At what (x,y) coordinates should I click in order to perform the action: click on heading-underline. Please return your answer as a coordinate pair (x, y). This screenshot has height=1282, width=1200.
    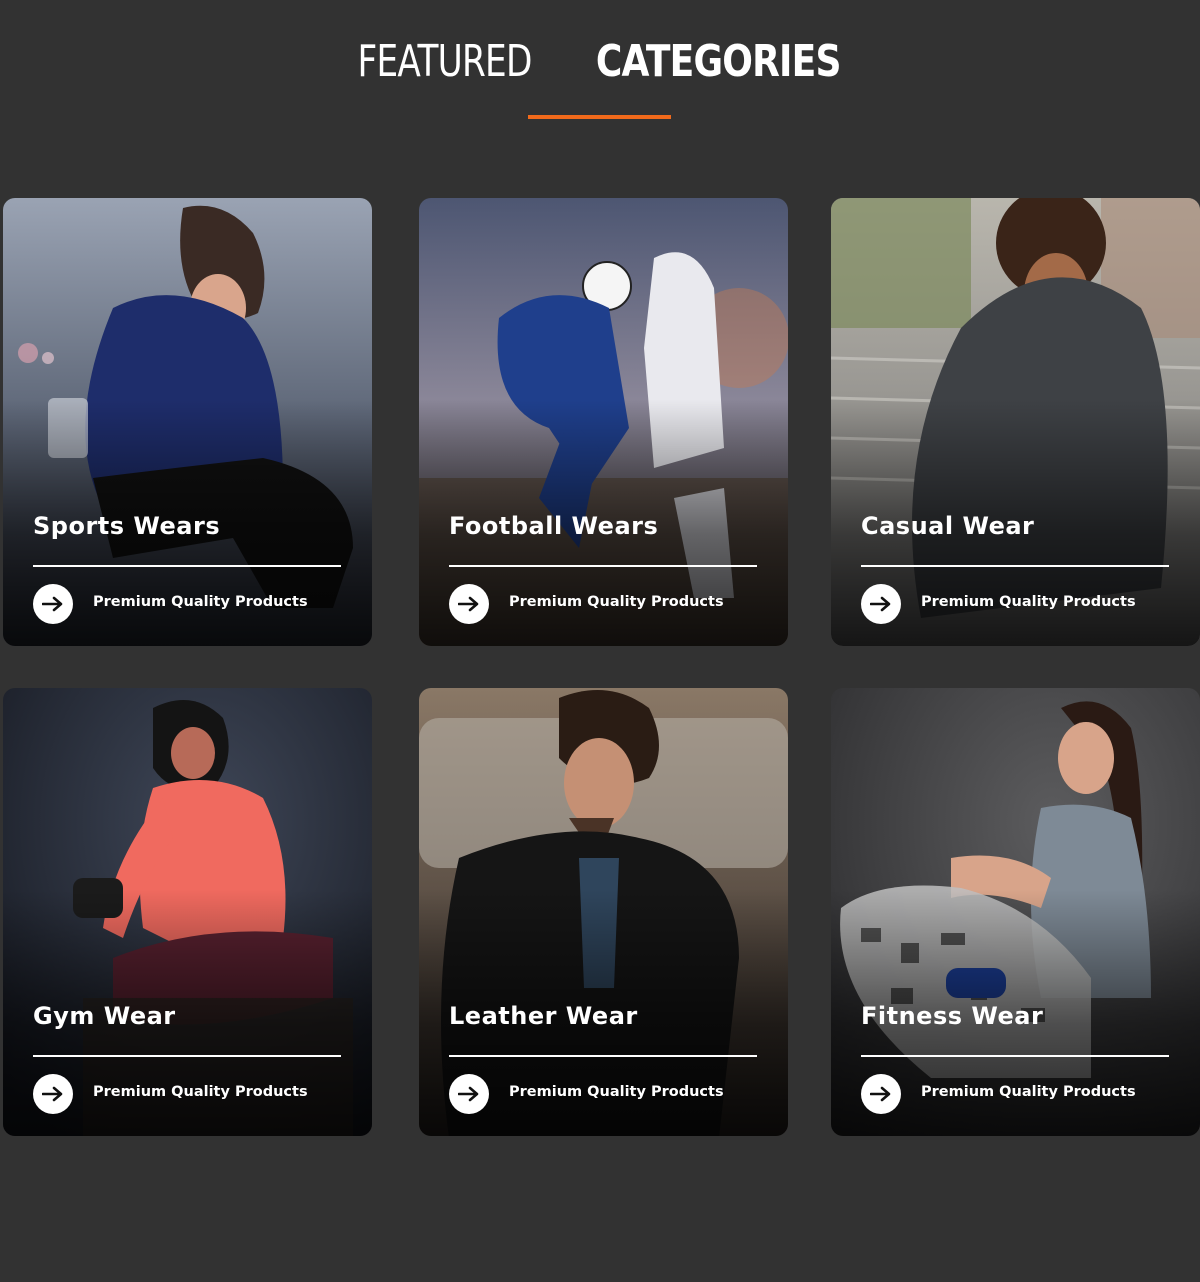
    Looking at the image, I should click on (599, 117).